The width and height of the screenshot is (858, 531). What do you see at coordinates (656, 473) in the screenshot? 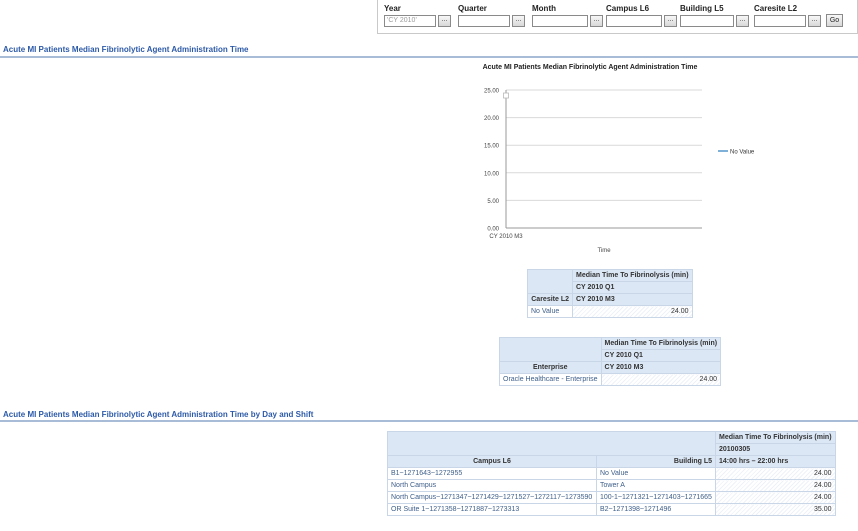
I see `building-cell: No Value` at bounding box center [656, 473].